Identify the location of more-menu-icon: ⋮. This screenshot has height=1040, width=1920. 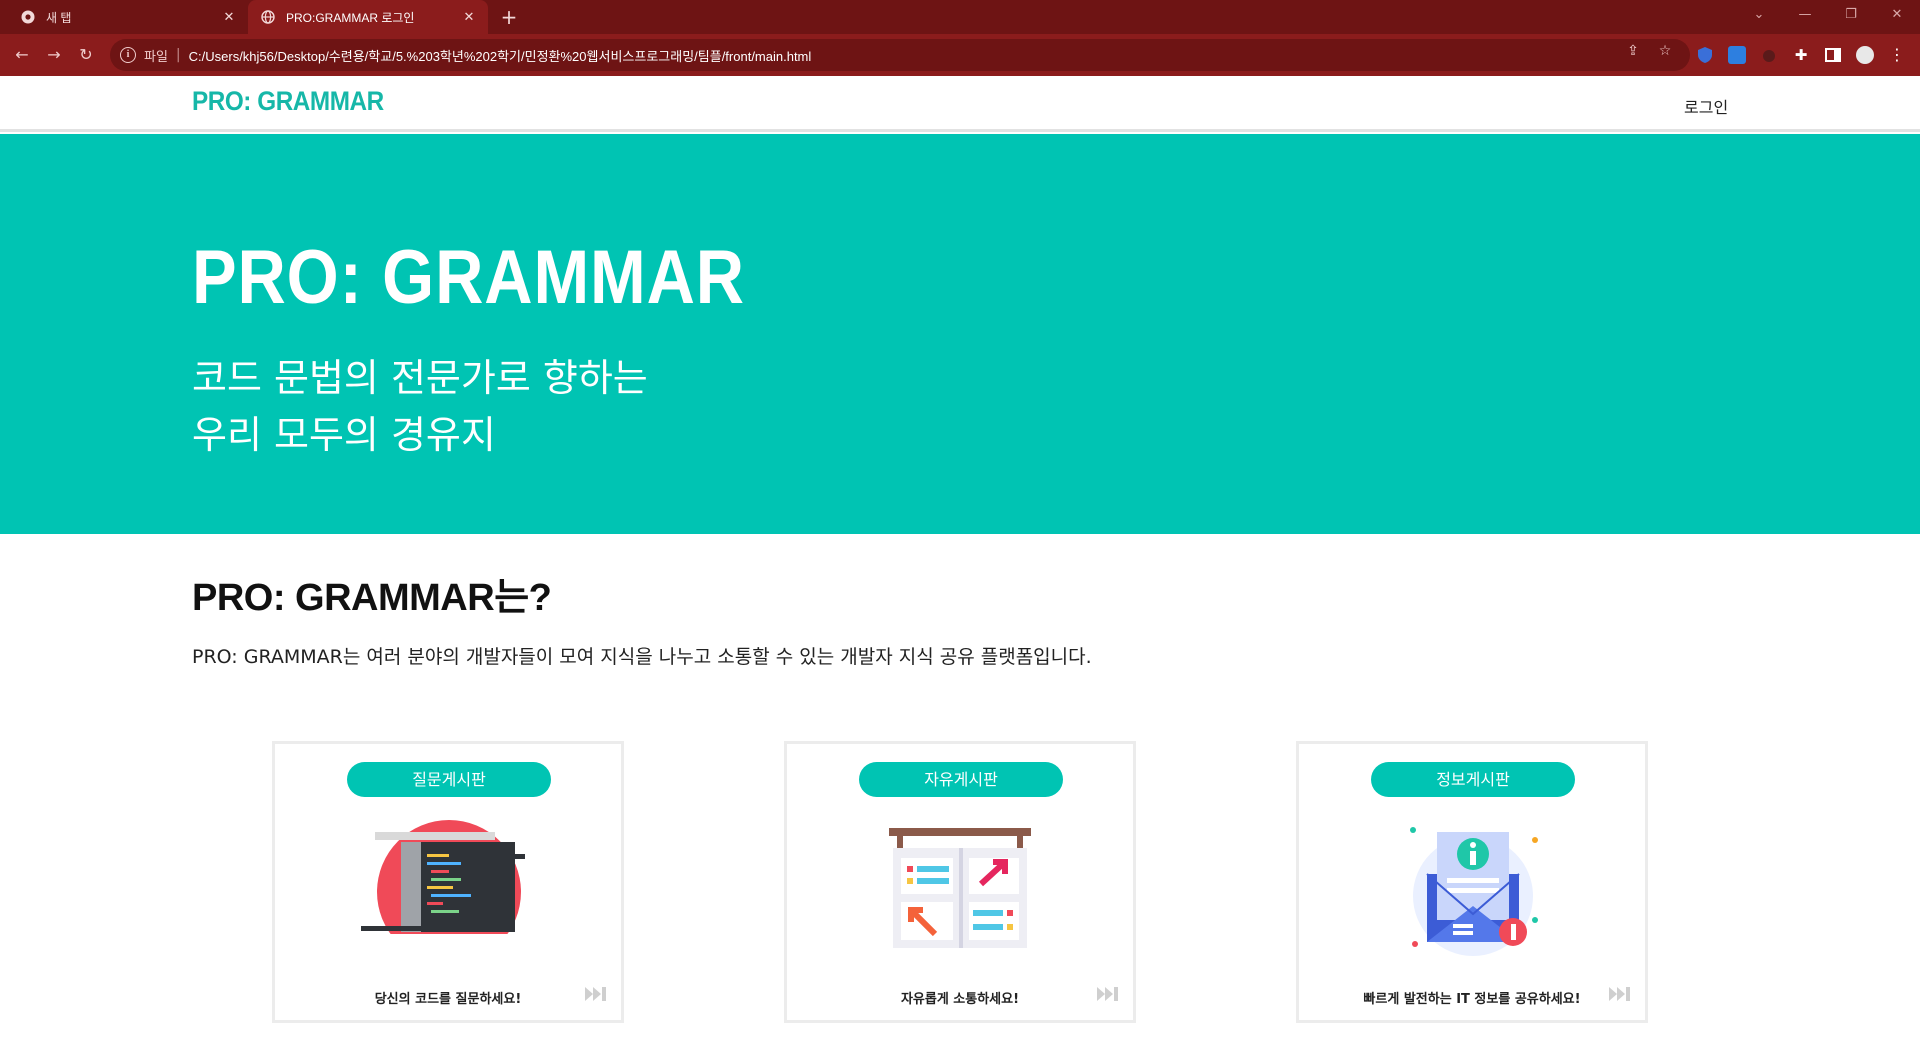
(1897, 55).